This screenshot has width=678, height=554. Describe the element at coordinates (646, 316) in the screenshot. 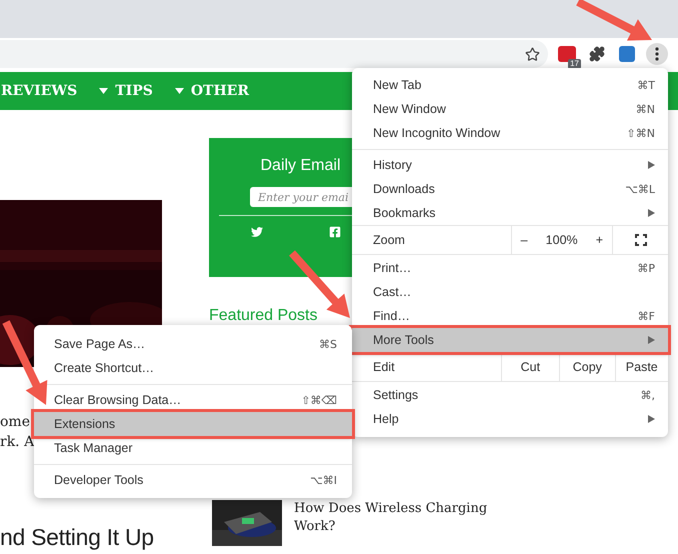

I see `shortcut-text: ⌘F` at that location.